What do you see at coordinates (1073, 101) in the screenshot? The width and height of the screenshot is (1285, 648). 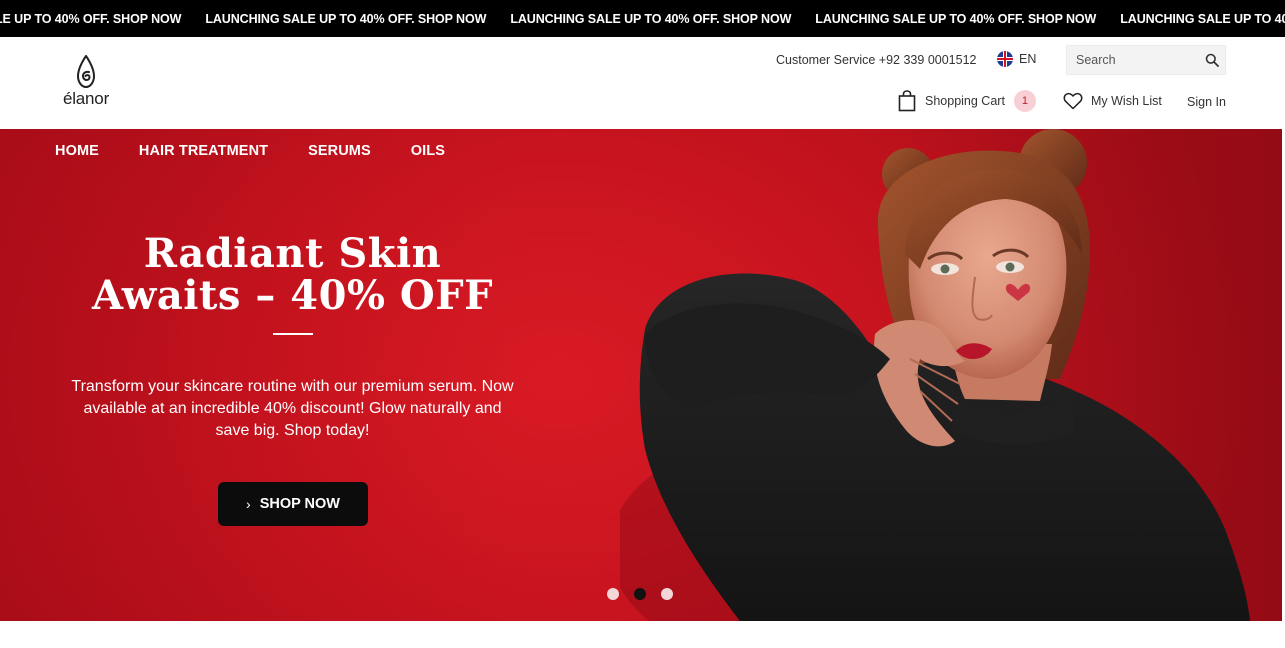 I see `heart-icon` at bounding box center [1073, 101].